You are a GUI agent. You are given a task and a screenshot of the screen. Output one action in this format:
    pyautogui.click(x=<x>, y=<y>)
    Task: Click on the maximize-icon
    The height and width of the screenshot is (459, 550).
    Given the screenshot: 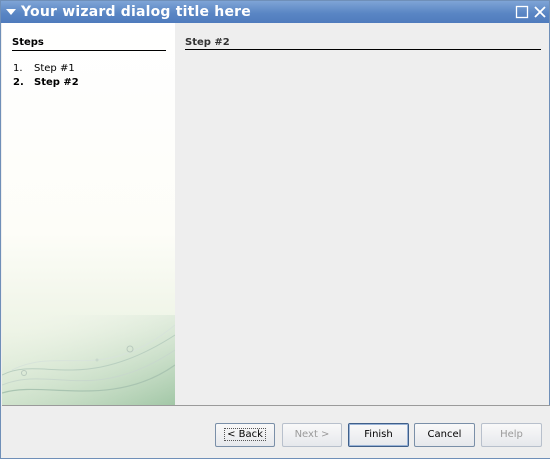 What is the action you would take?
    pyautogui.click(x=522, y=12)
    